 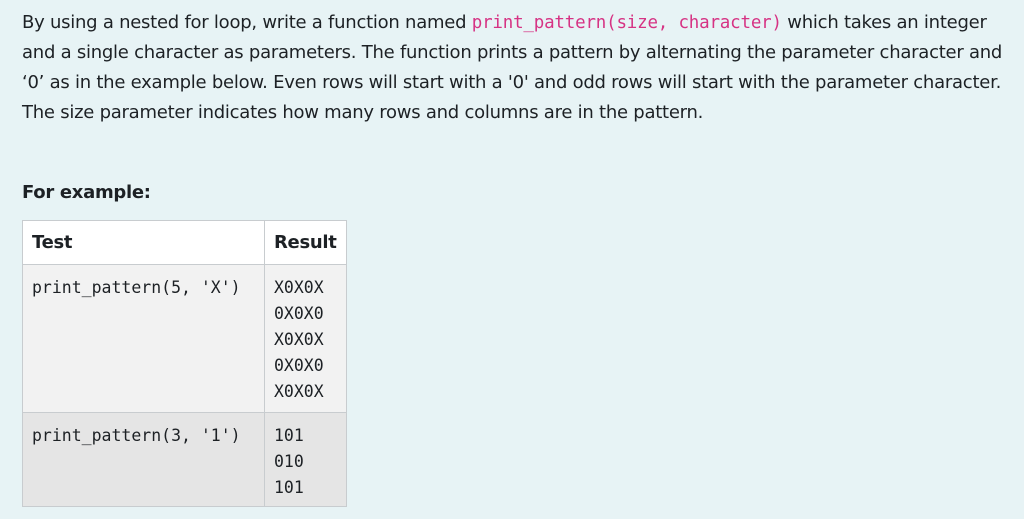 I want to click on result-output: 101 010 101, so click(x=289, y=461).